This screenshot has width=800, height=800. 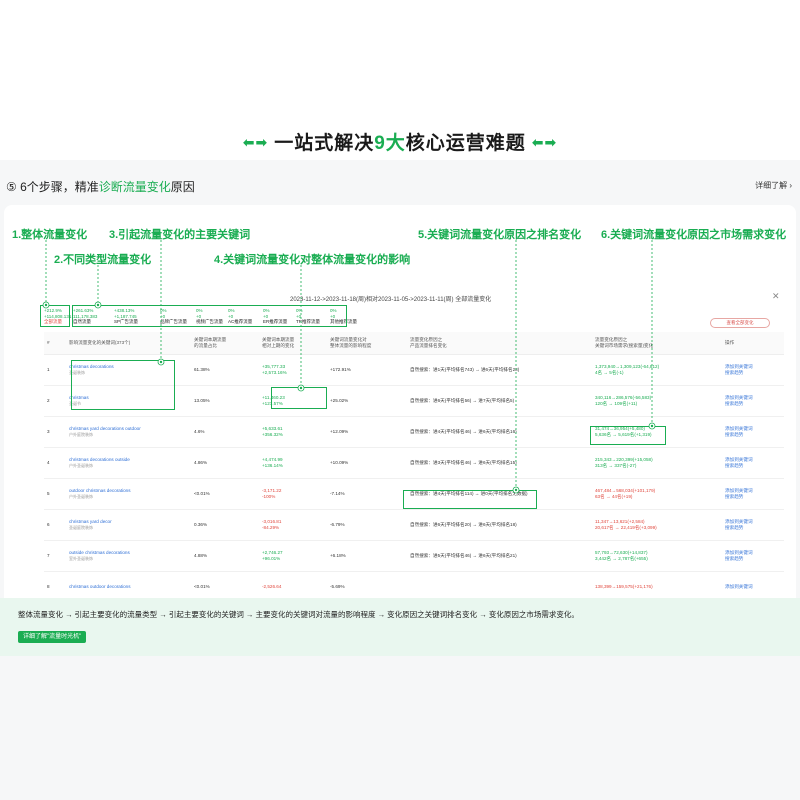 What do you see at coordinates (400, 627) in the screenshot?
I see `summary-overlay` at bounding box center [400, 627].